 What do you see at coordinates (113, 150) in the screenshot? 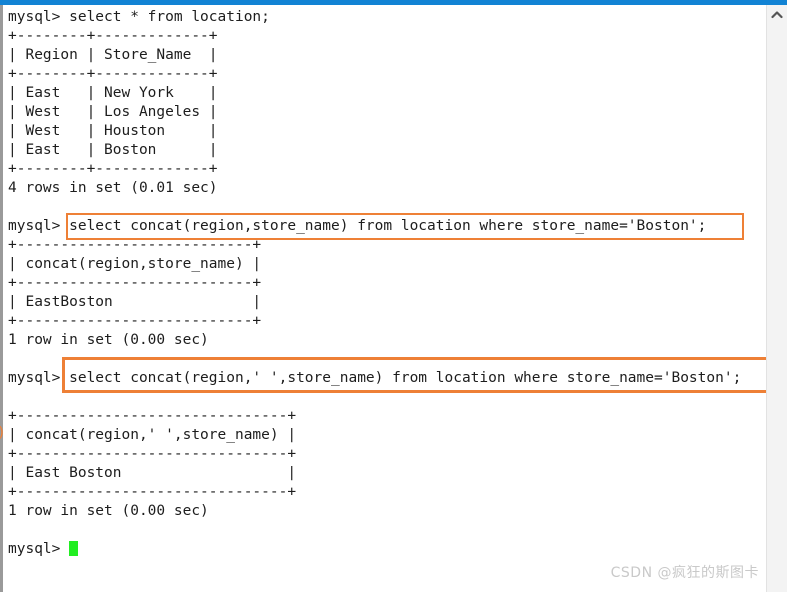
I see `terminal-line: | East | Boston |` at bounding box center [113, 150].